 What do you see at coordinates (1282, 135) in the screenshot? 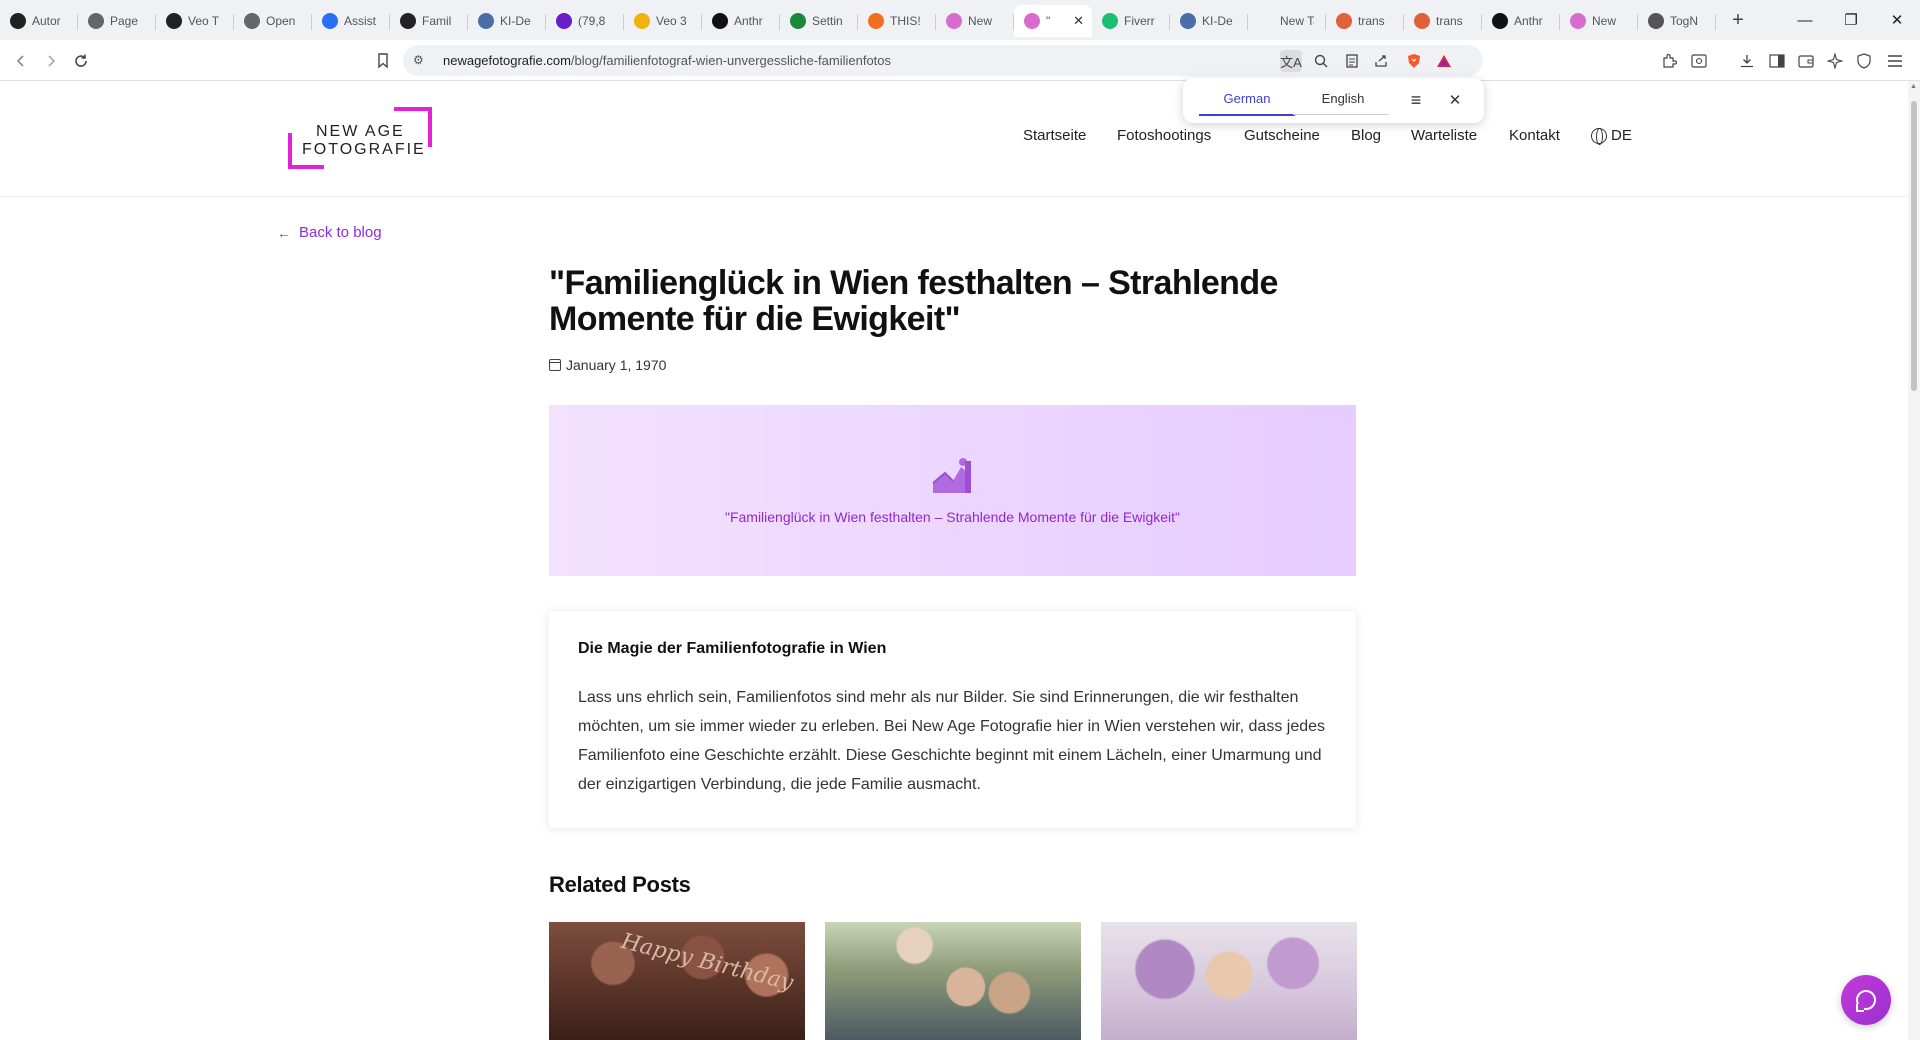
I see `nav-gutscheine: Gutscheine` at bounding box center [1282, 135].